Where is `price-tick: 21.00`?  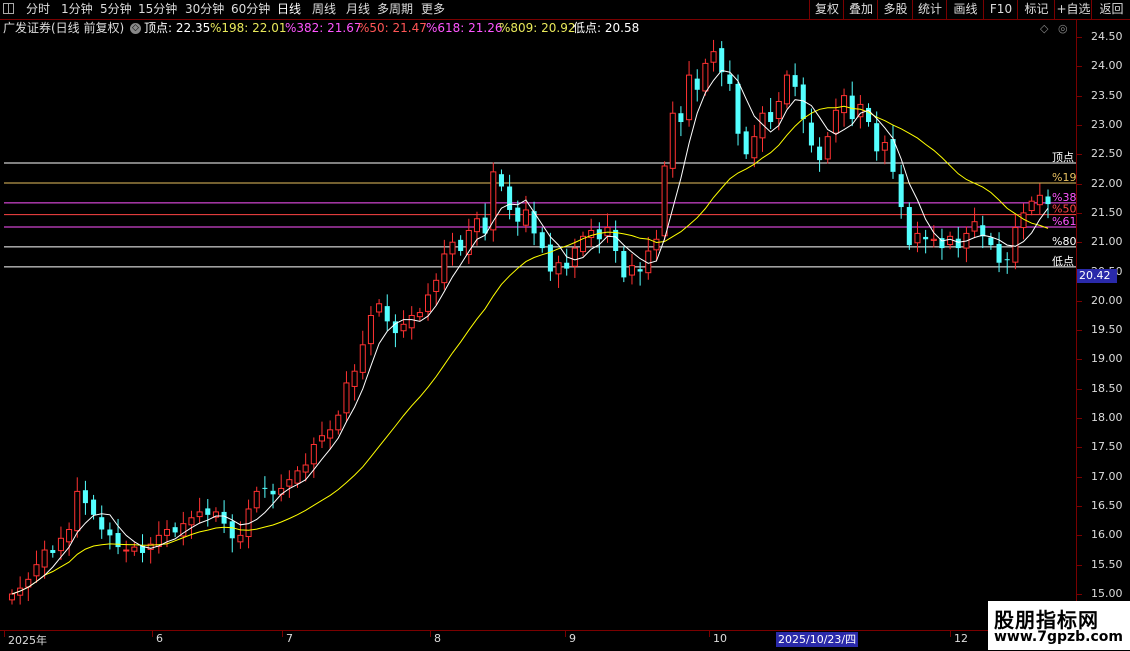
price-tick: 21.00 is located at coordinates (1107, 242).